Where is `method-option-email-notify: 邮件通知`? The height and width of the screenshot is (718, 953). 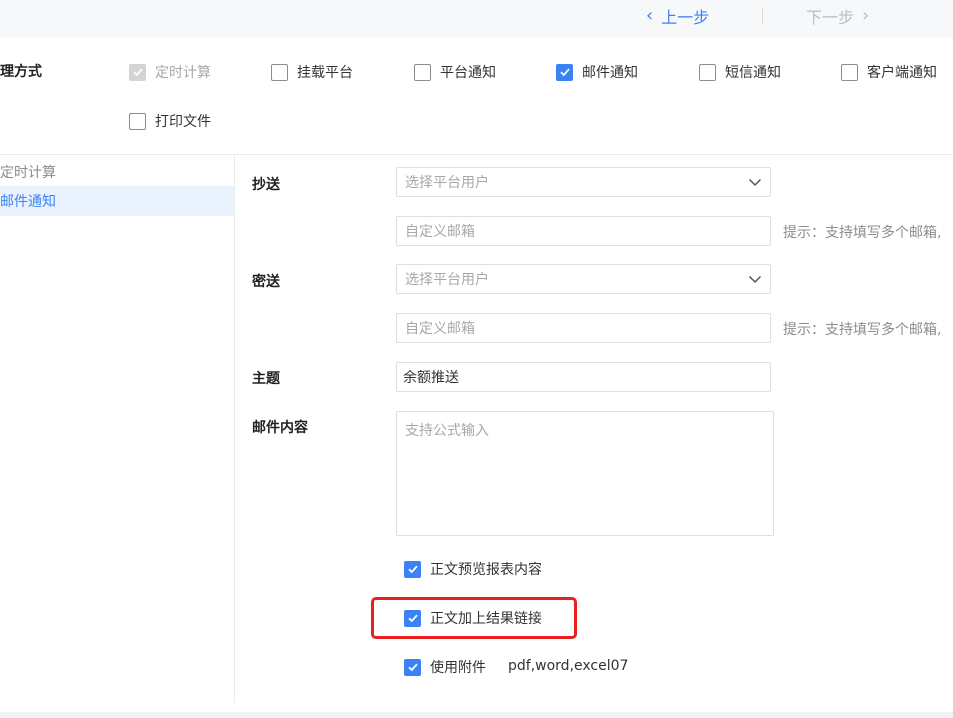 method-option-email-notify: 邮件通知 is located at coordinates (597, 72).